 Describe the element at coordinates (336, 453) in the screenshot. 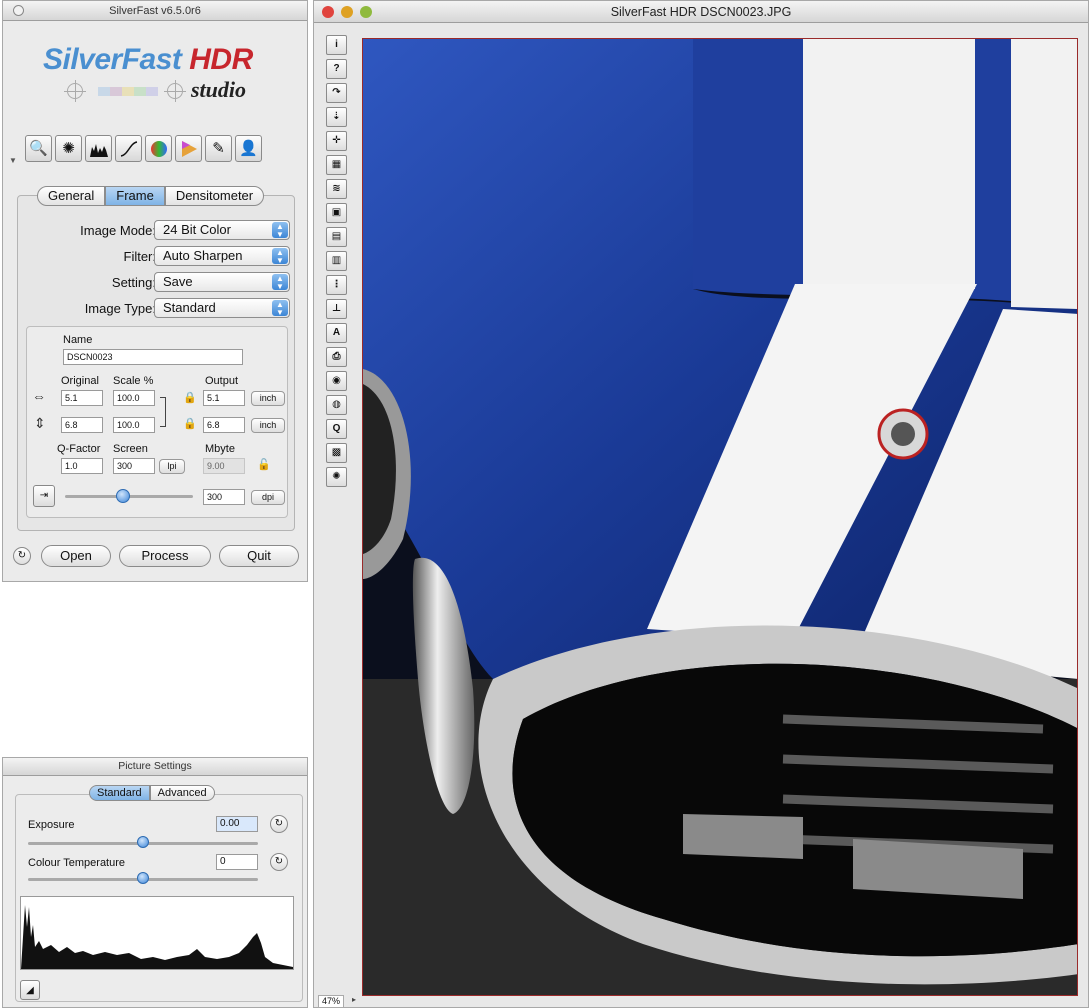

I see `save-icon: ▩` at that location.